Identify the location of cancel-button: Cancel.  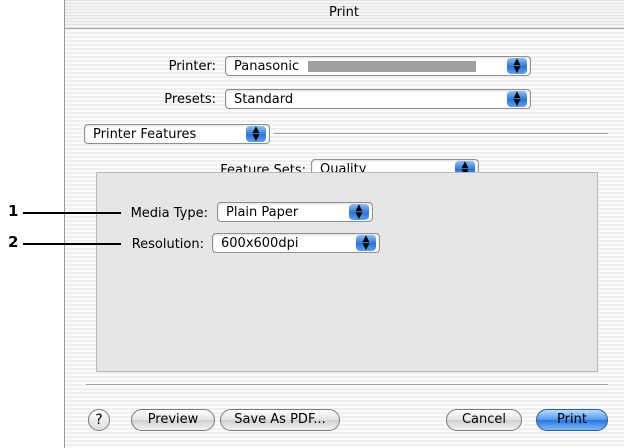
(484, 420).